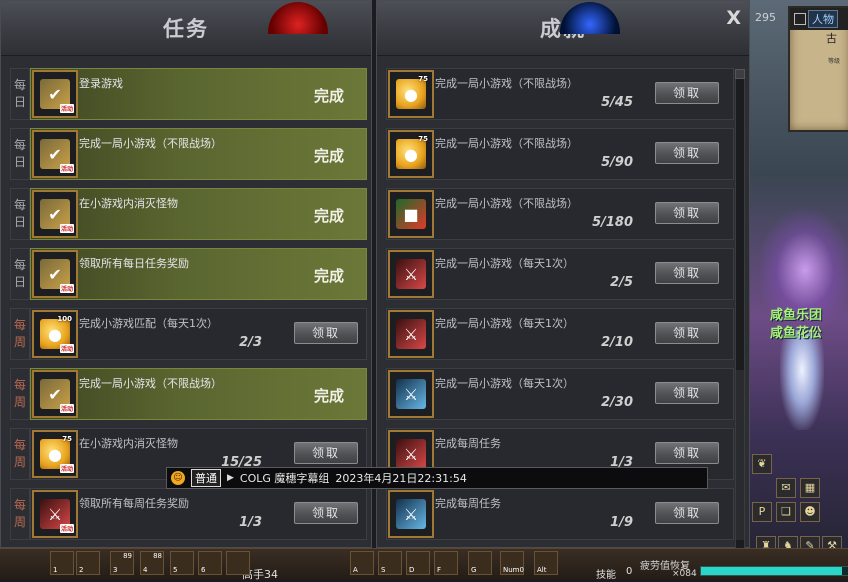 Image resolution: width=848 pixels, height=582 pixels. What do you see at coordinates (740, 455) in the screenshot?
I see `scroll-thumb` at bounding box center [740, 455].